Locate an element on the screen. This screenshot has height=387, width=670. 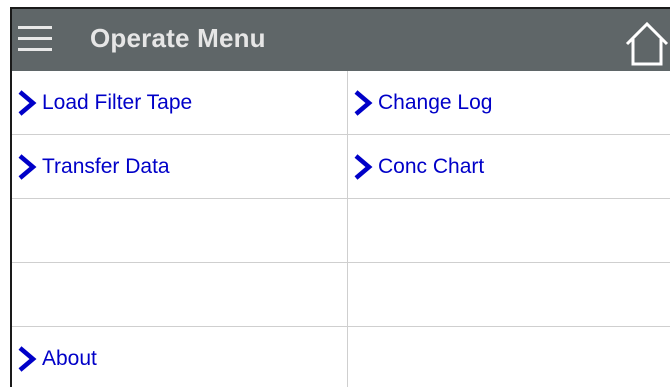
home-icon is located at coordinates (647, 43).